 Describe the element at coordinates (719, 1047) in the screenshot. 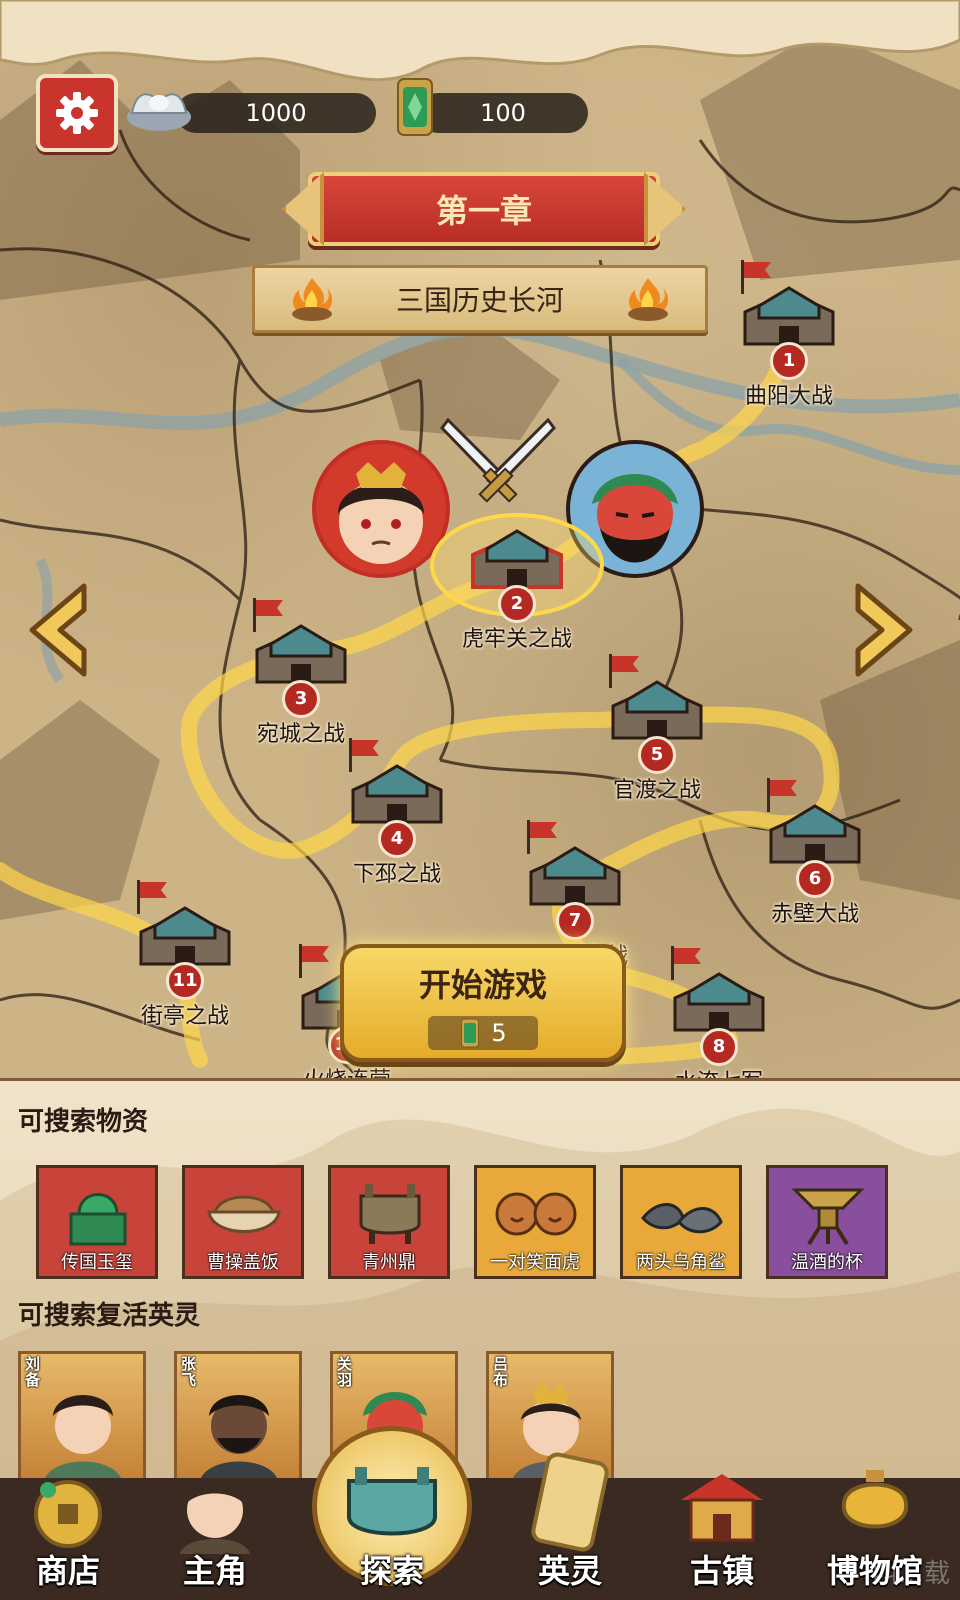

I see `battle-number: 8` at that location.